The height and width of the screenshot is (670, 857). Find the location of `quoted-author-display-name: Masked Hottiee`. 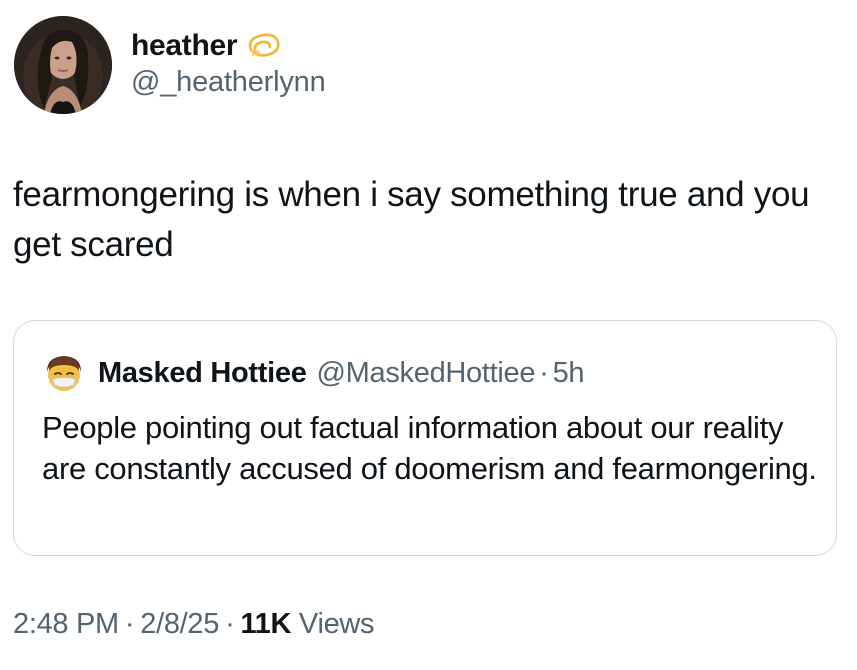

quoted-author-display-name: Masked Hottiee is located at coordinates (202, 373).